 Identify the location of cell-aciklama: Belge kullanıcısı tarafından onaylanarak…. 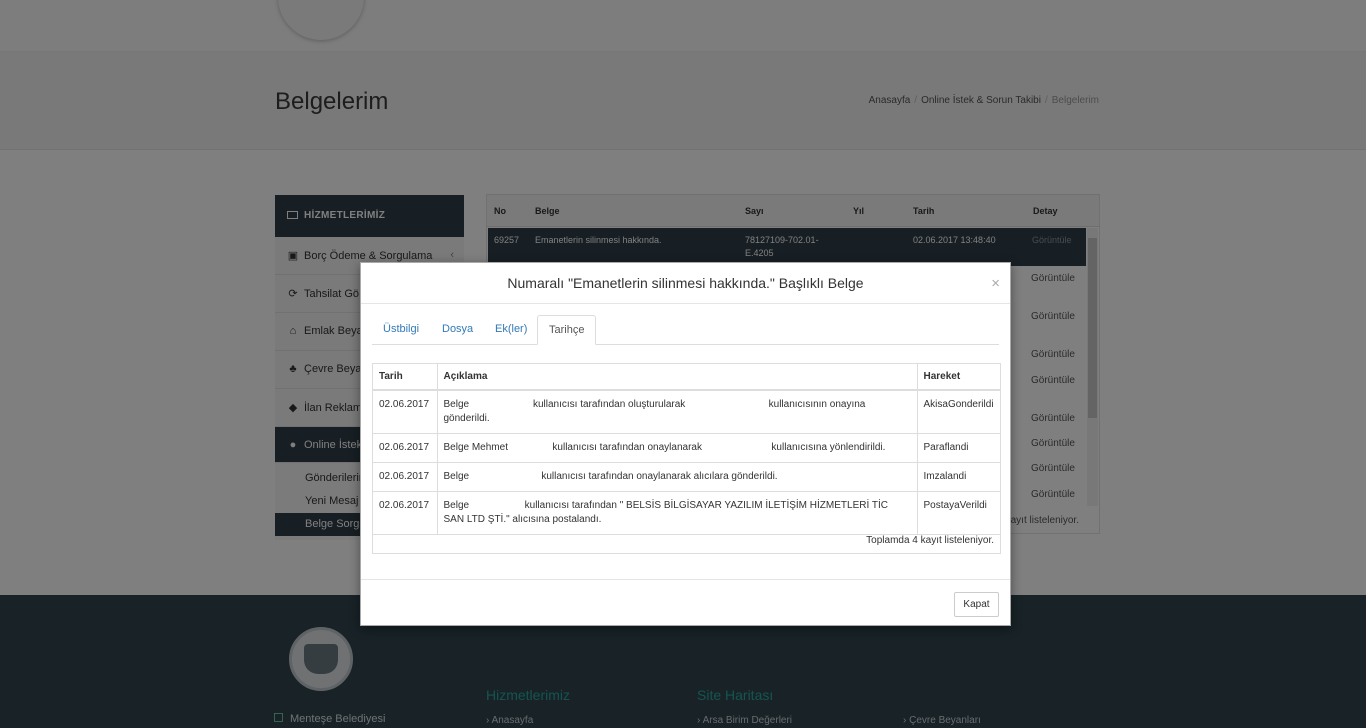
(677, 477).